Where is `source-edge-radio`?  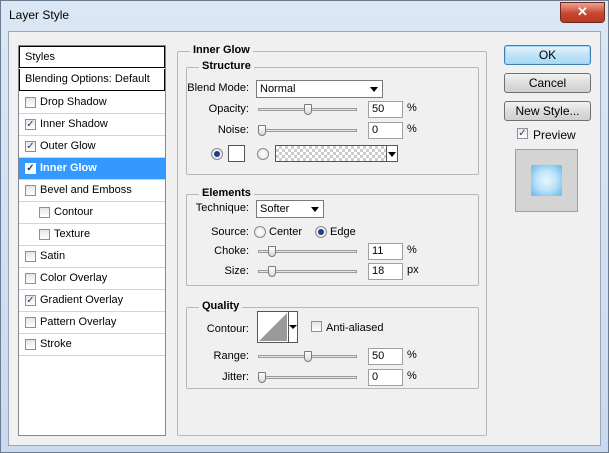
source-edge-radio is located at coordinates (321, 232).